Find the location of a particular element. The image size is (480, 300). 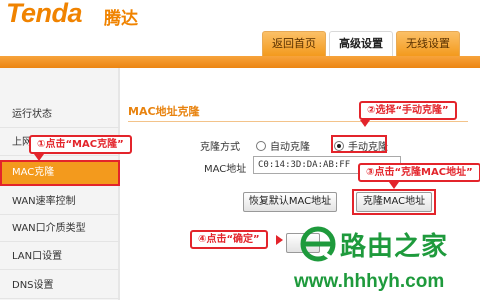

callout-step3: ③点击“克隆MAC地址” is located at coordinates (419, 172).